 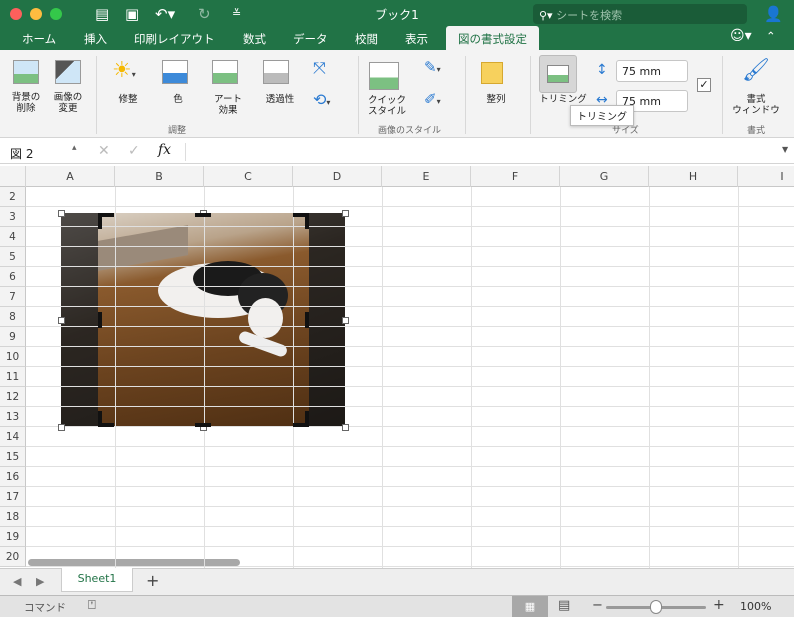 What do you see at coordinates (13, 176) in the screenshot?
I see `select-all-button` at bounding box center [13, 176].